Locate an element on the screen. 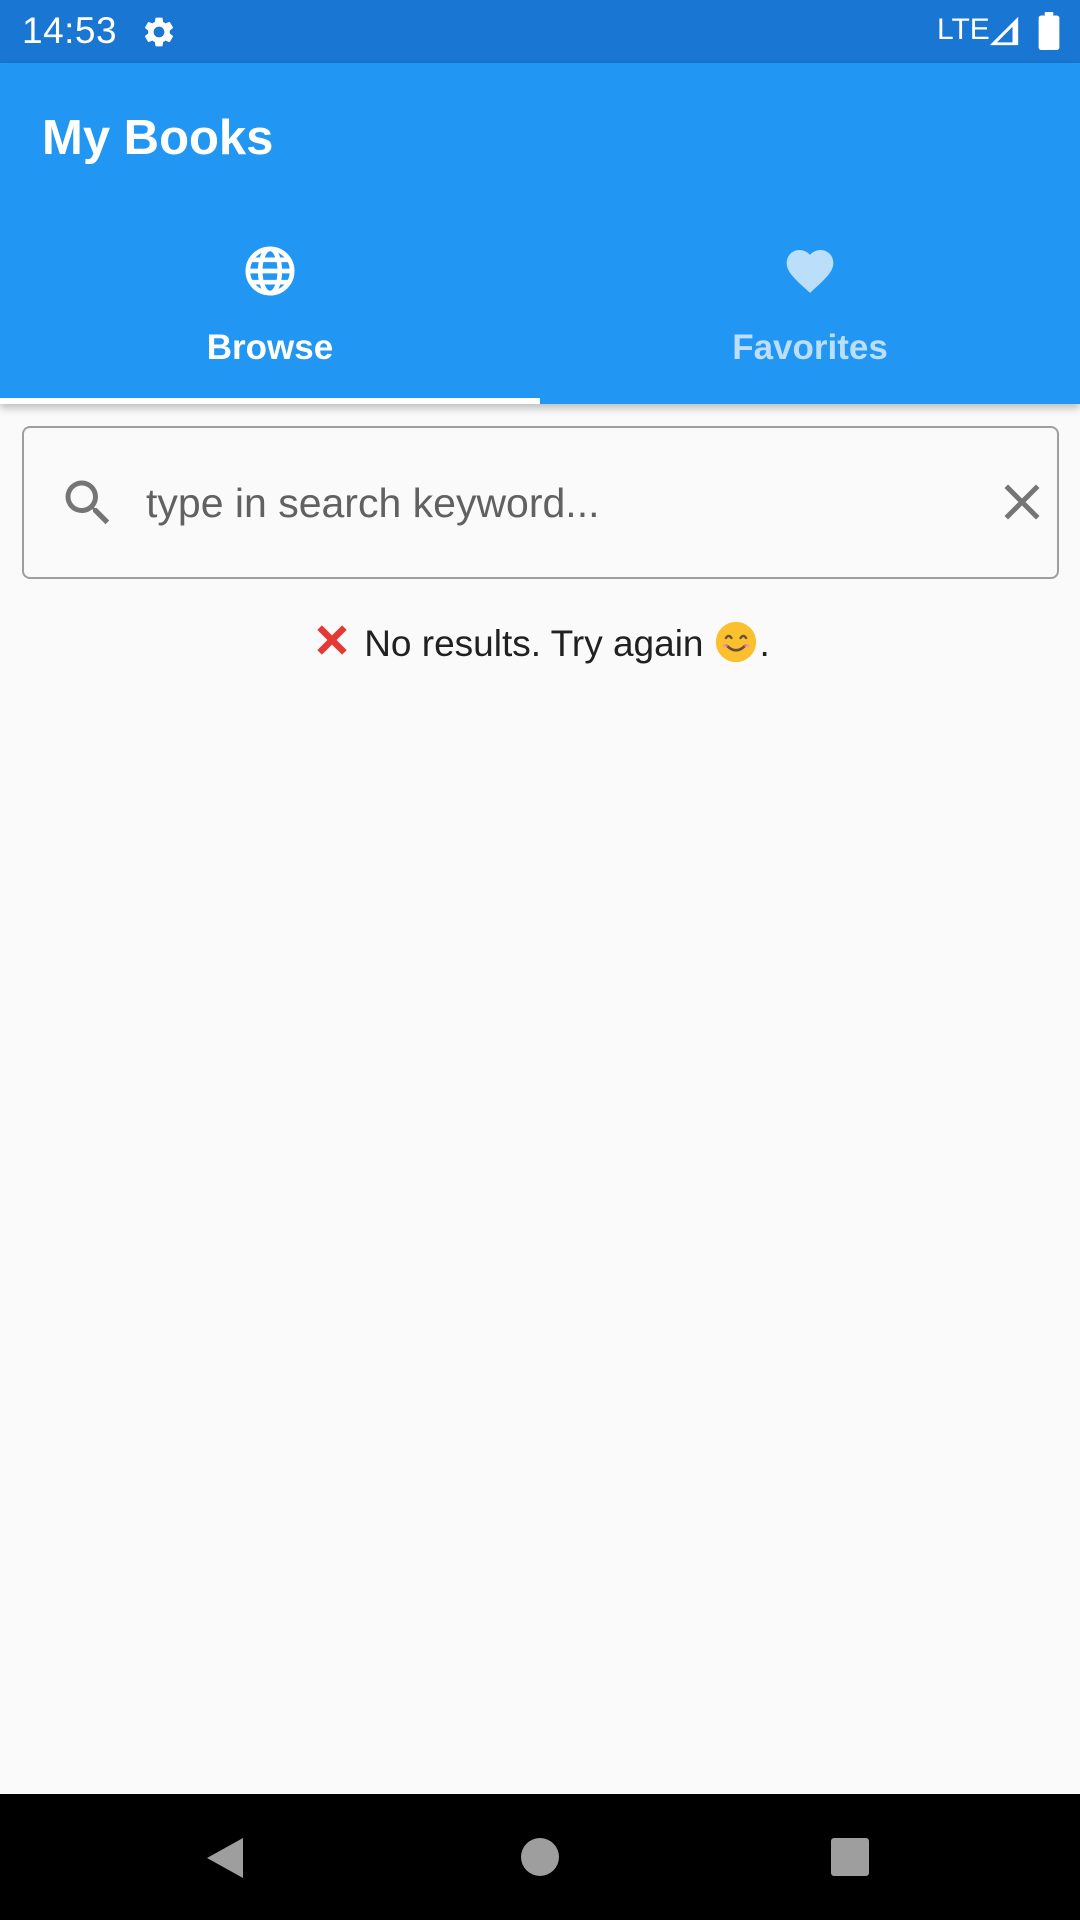 The width and height of the screenshot is (1080, 1920). status-time: 14:53 is located at coordinates (70, 30).